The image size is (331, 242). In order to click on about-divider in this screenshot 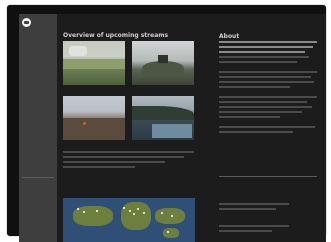, I will do `click(268, 176)`.